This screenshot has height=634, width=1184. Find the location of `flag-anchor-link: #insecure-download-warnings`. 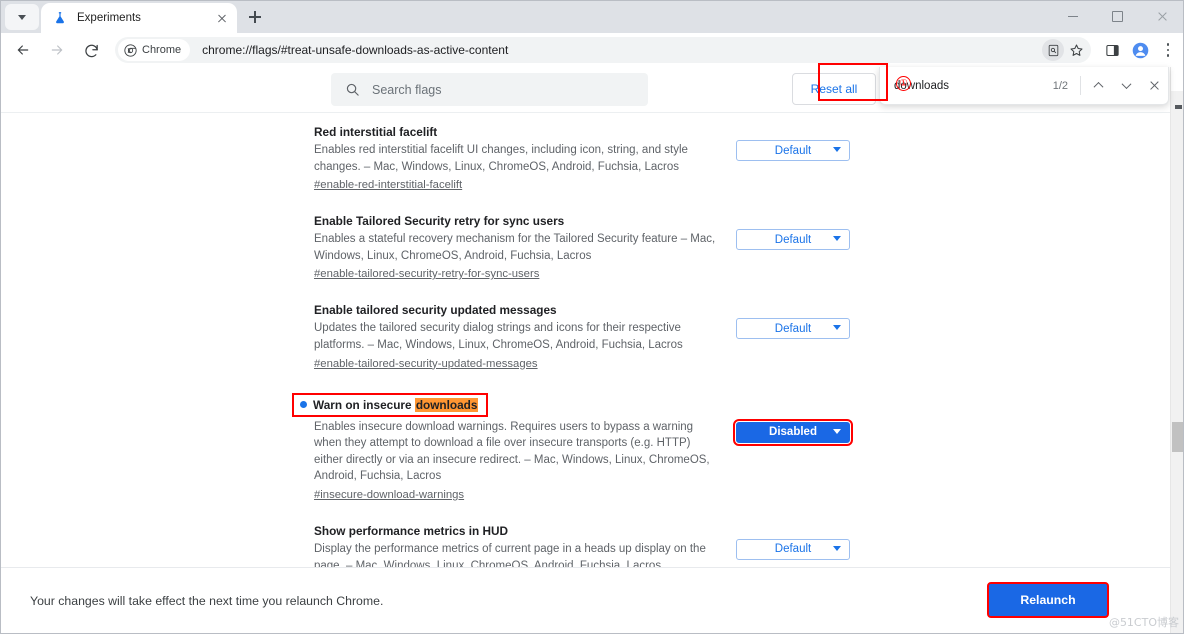

flag-anchor-link: #insecure-download-warnings is located at coordinates (389, 495).